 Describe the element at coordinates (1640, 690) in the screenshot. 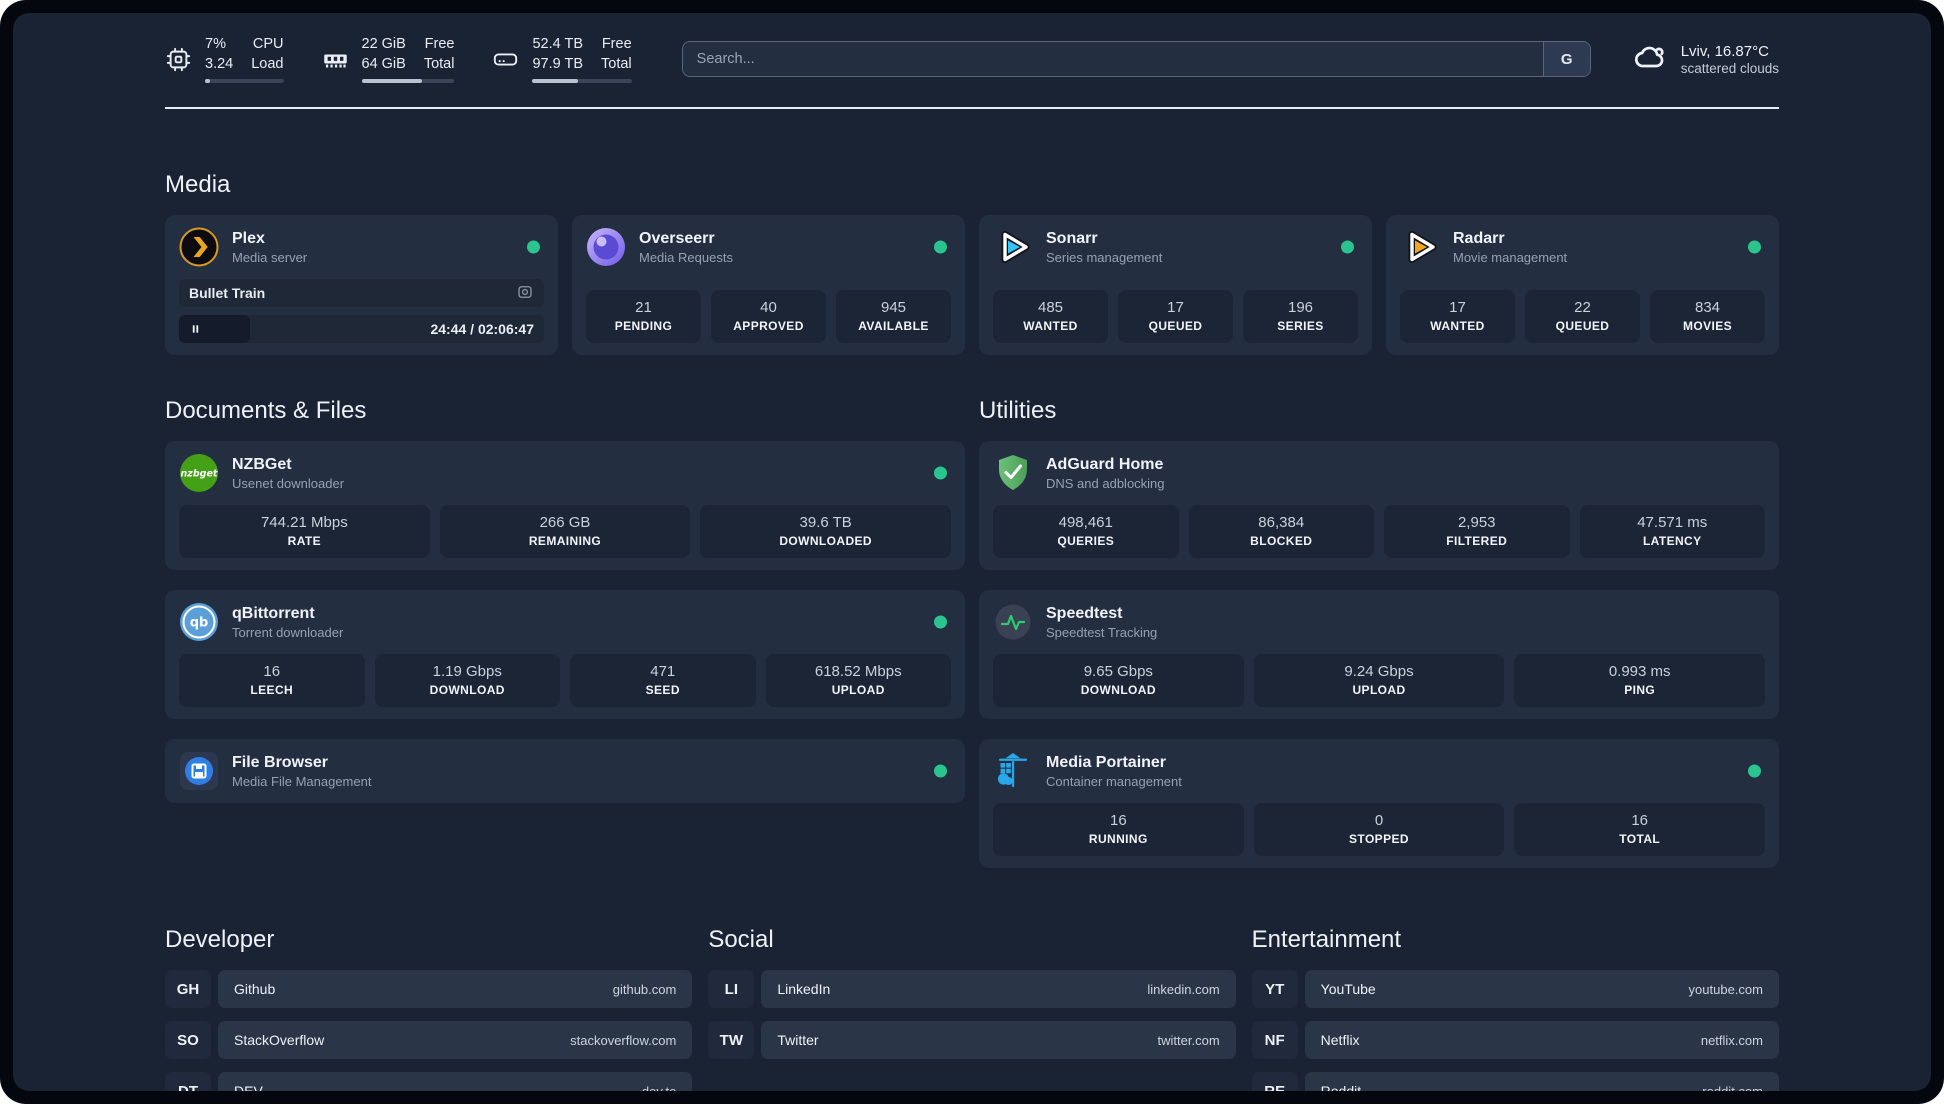

I see `stat-label: PING` at that location.